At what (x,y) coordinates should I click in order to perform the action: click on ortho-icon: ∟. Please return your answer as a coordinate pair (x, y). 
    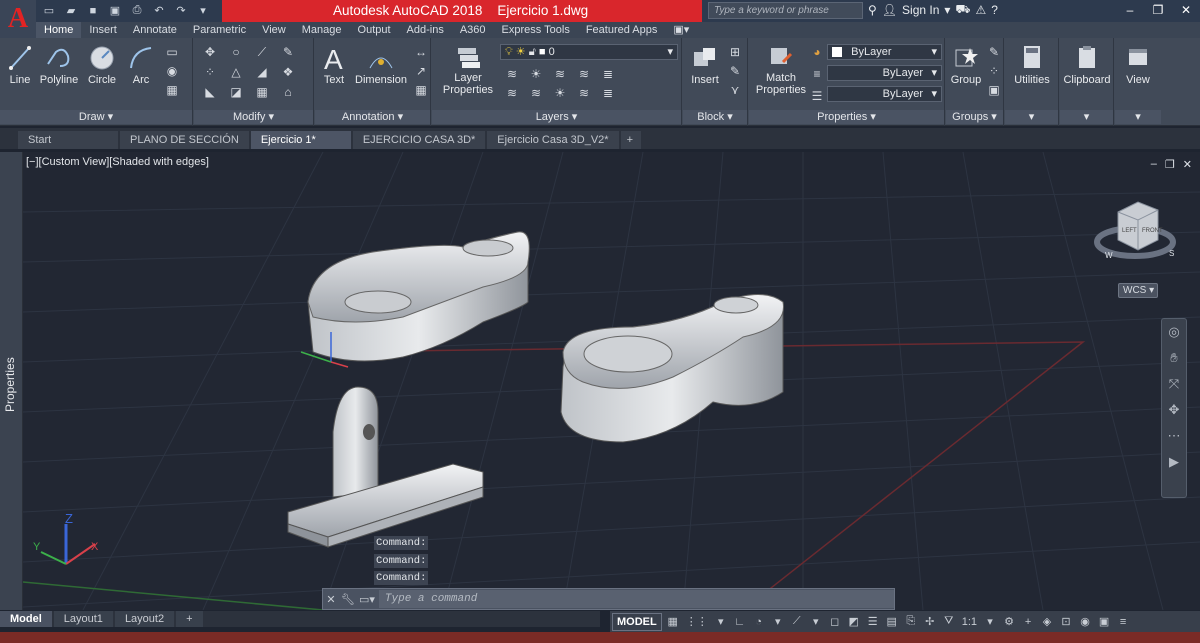
    Looking at the image, I should click on (740, 622).